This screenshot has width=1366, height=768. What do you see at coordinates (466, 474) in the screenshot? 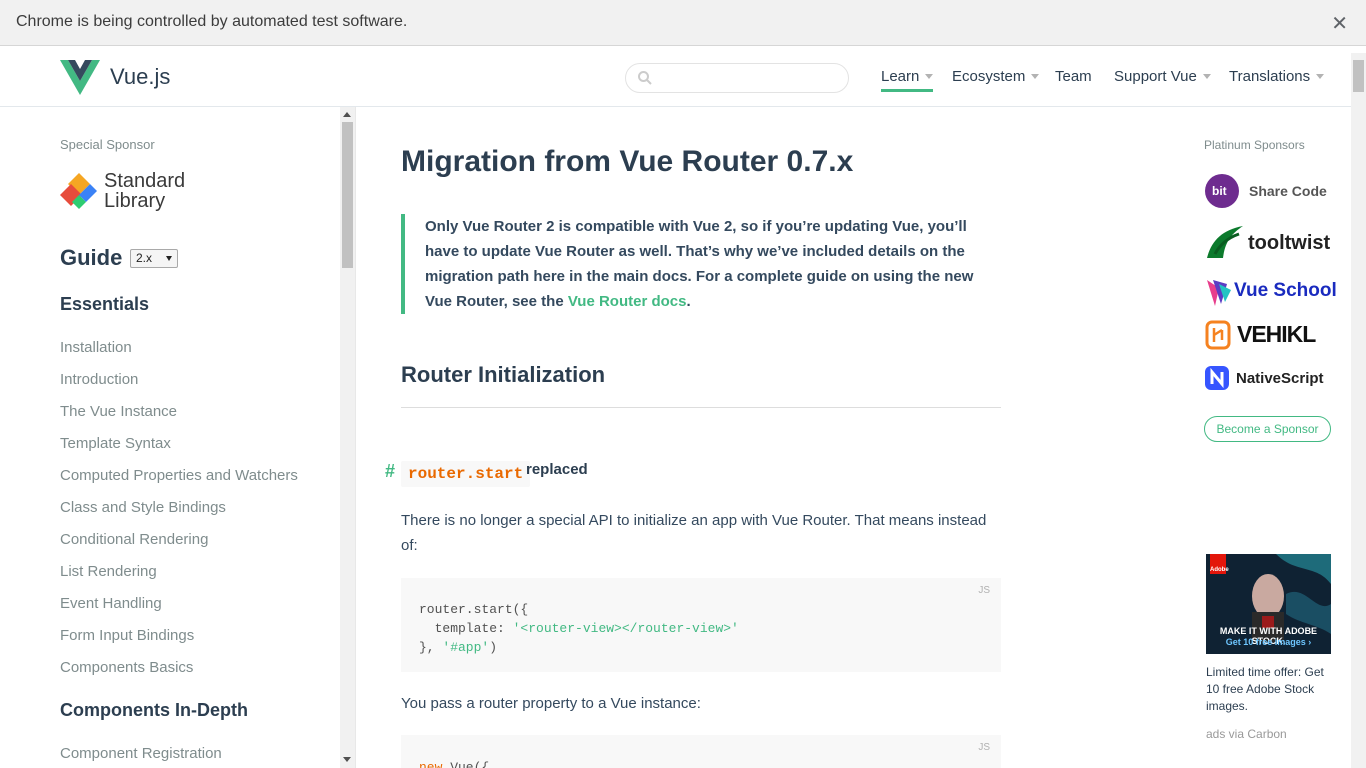
I see `h3-code: router.start` at bounding box center [466, 474].